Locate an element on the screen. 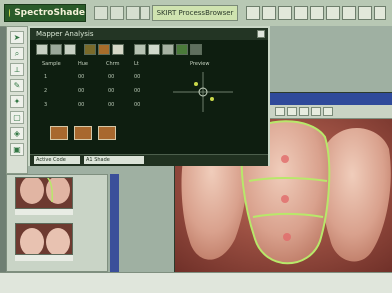 This screenshot has width=392, height=293. brush-tool-icon: ✦ is located at coordinates (17, 101).